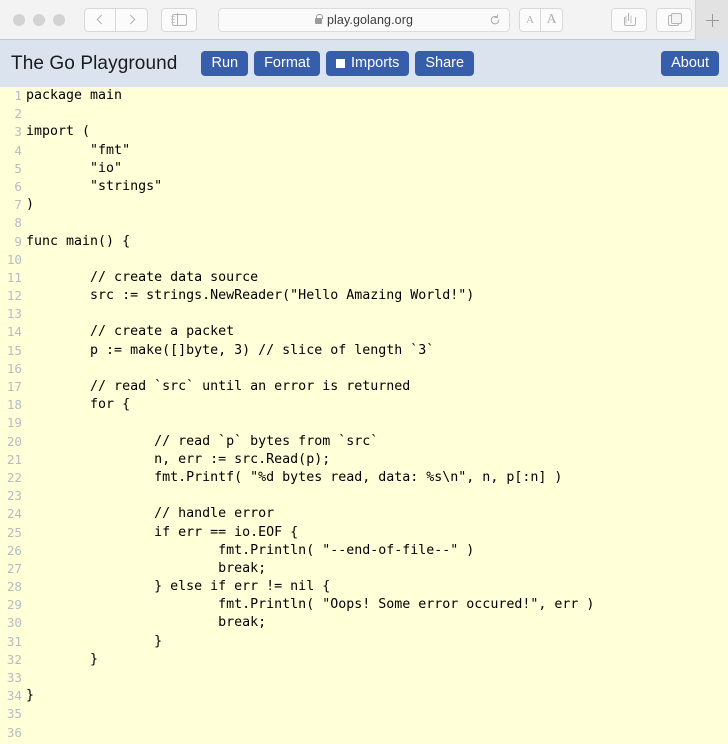 Image resolution: width=728 pixels, height=744 pixels. Describe the element at coordinates (250, 550) in the screenshot. I see `code-text: fmt.Println( "--end-of-file--" )` at that location.